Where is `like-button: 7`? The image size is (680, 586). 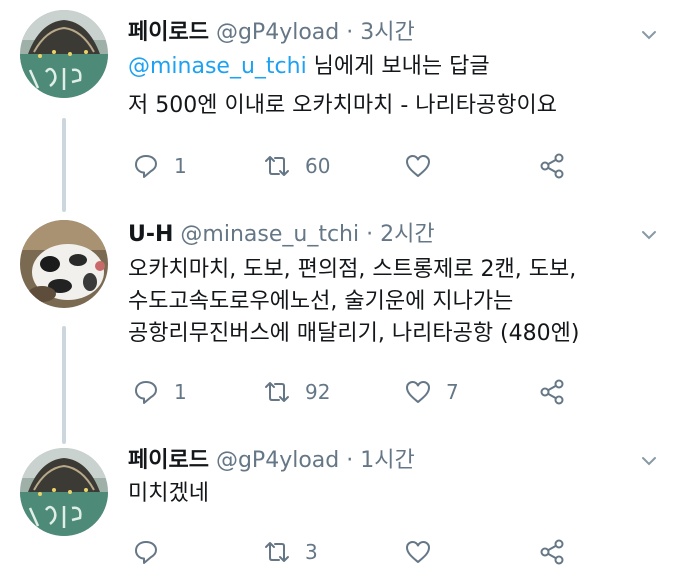
like-button: 7 is located at coordinates (431, 392).